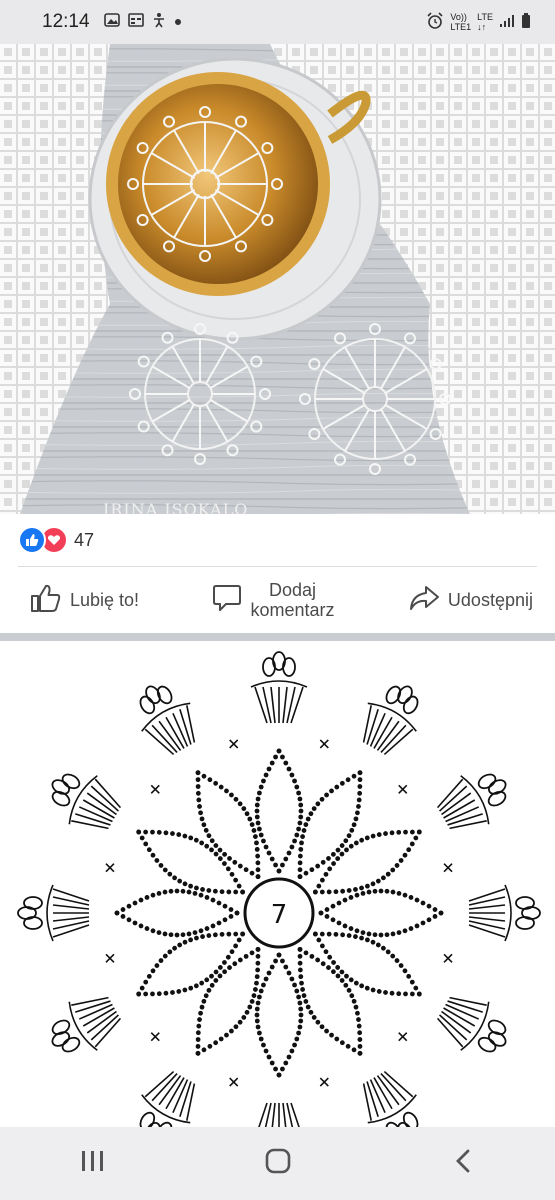 Image resolution: width=555 pixels, height=1200 pixels. I want to click on home-button, so click(278, 1164).